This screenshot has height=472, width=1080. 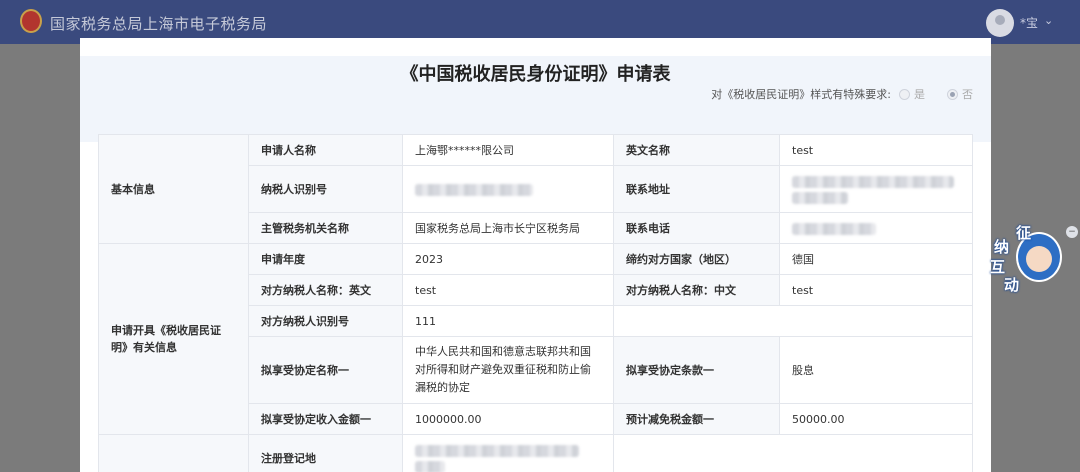 I want to click on applicant-name-label: 申请人名称, so click(x=325, y=150).